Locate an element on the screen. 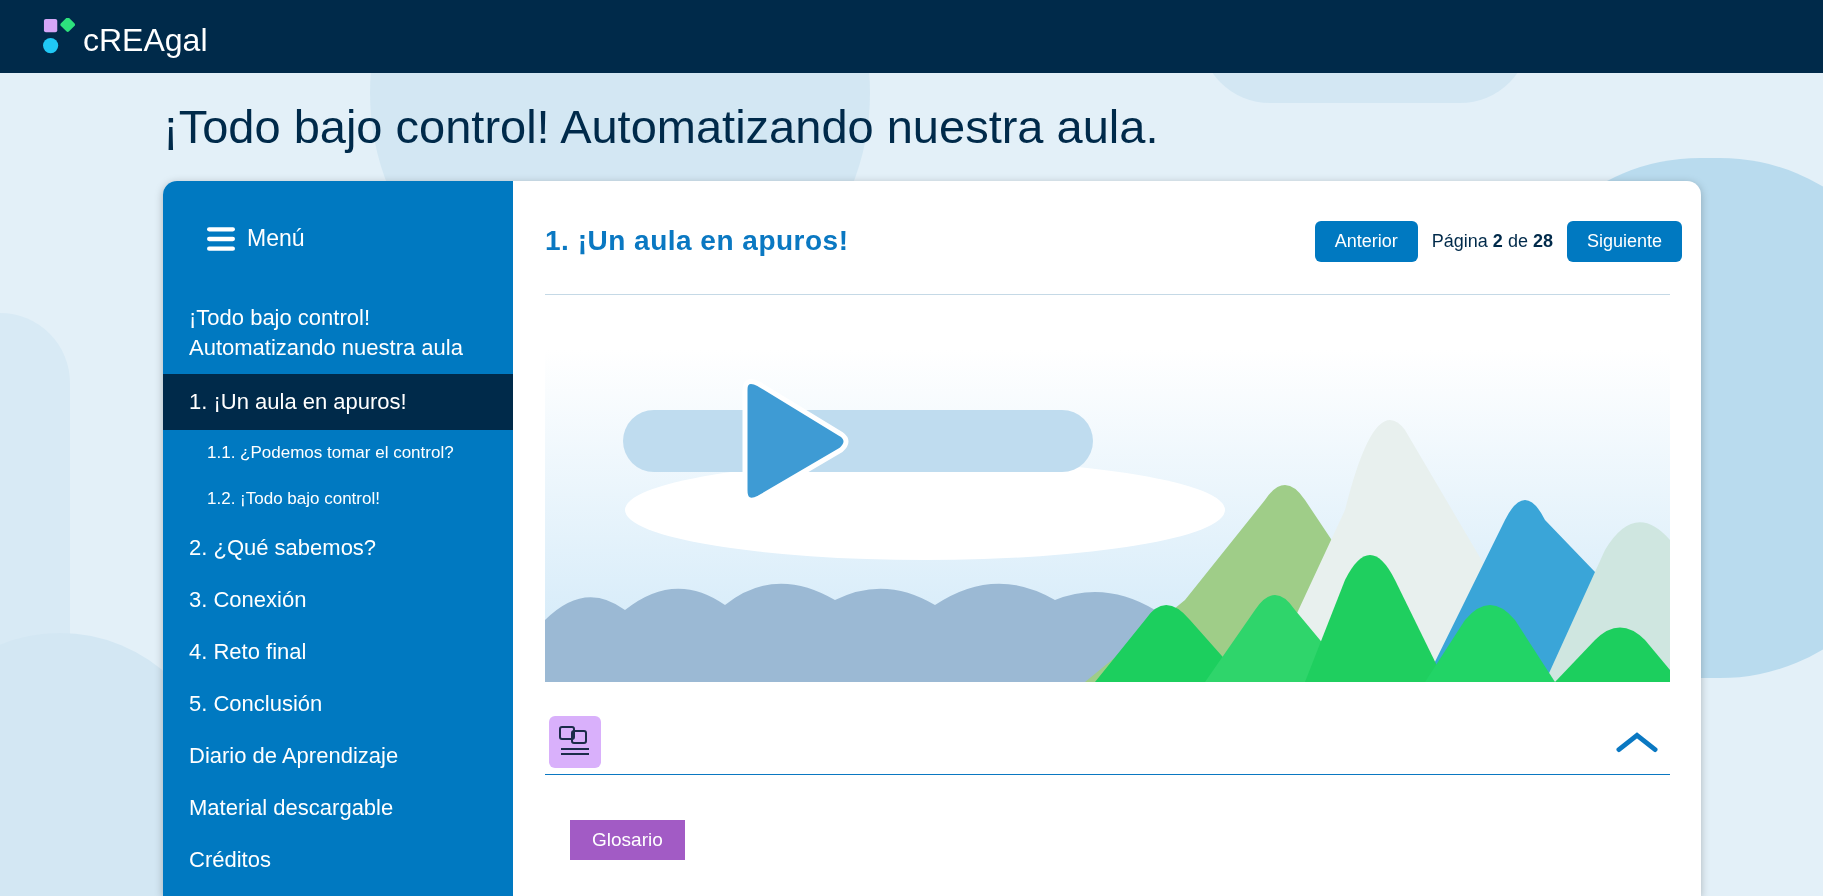 The image size is (1823, 896). glossary-button: Glosario is located at coordinates (627, 840).